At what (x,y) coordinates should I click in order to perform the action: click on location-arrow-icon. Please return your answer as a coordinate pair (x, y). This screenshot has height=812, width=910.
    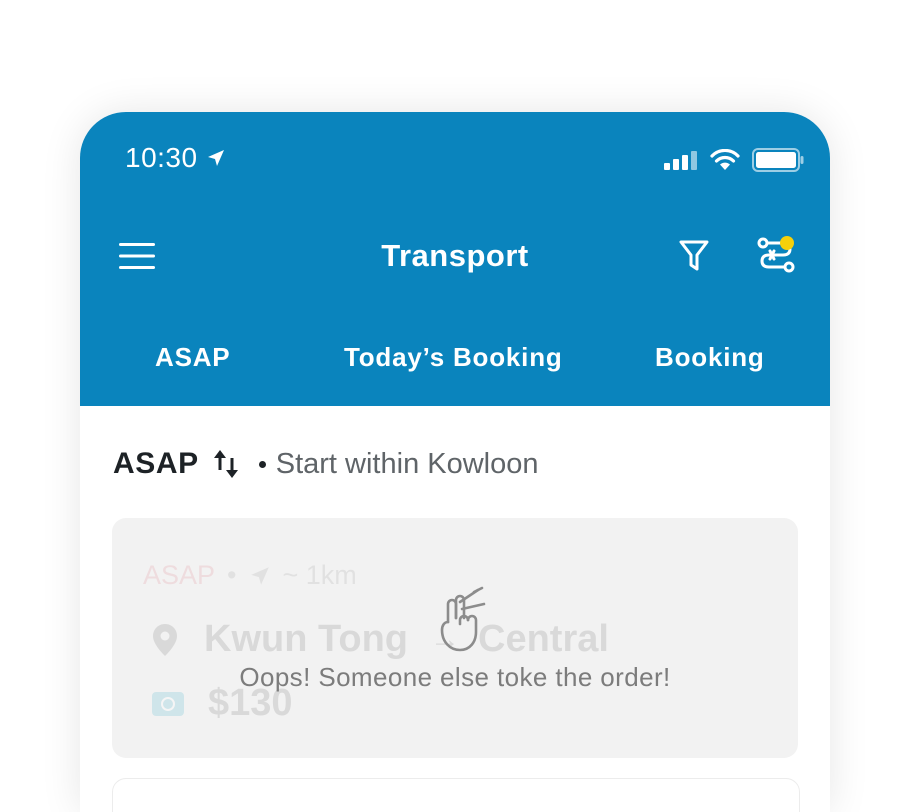
    Looking at the image, I should click on (215, 158).